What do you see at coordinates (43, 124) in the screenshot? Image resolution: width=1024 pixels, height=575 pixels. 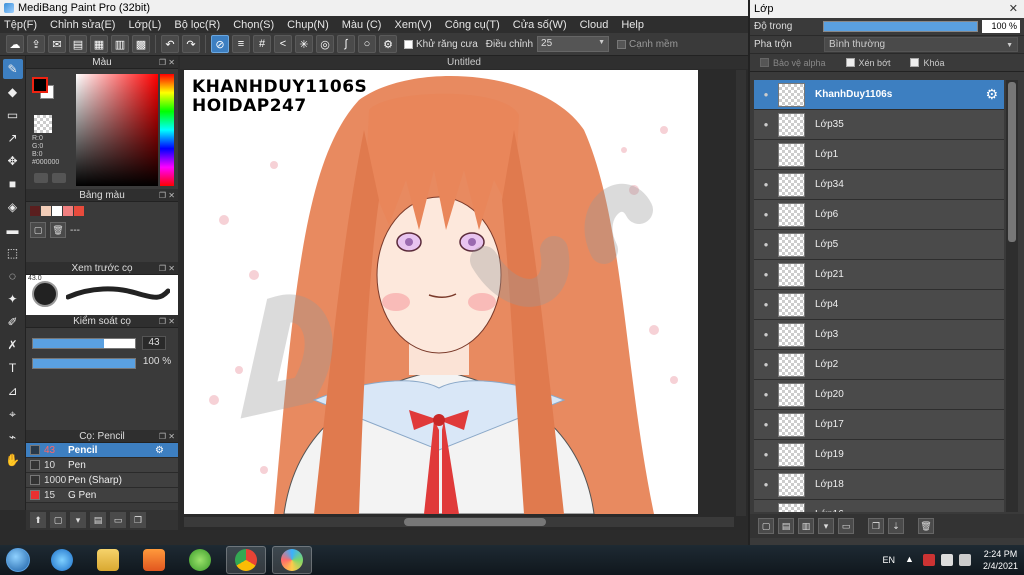 I see `transparent-color-swatch` at bounding box center [43, 124].